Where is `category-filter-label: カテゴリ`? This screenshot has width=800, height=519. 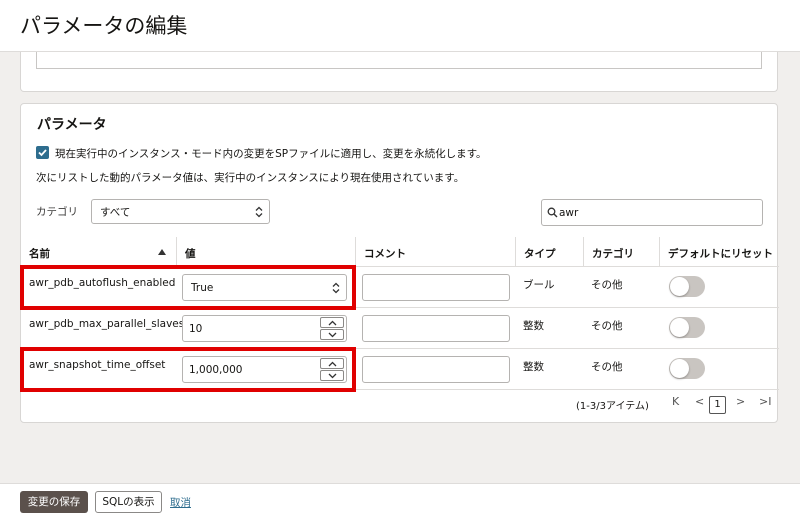 category-filter-label: カテゴリ is located at coordinates (57, 212).